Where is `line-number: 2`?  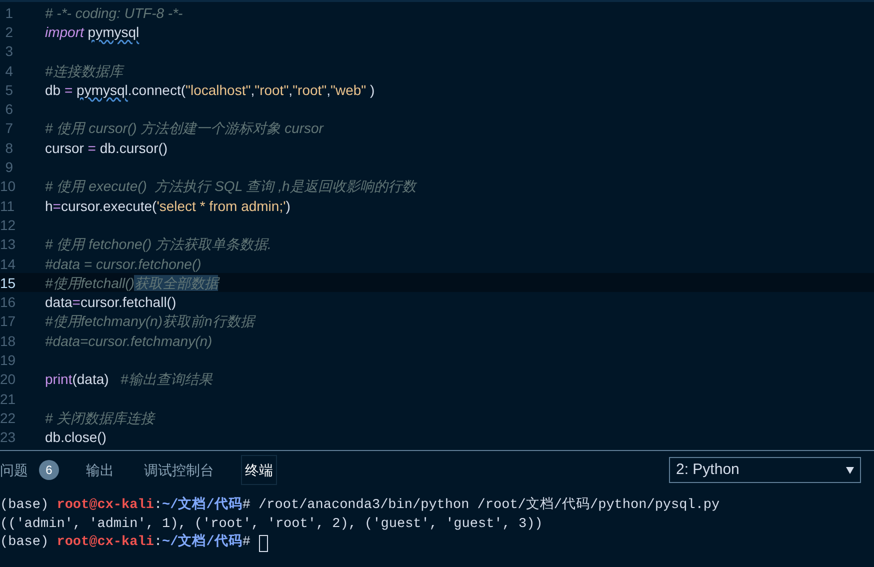
line-number: 2 is located at coordinates (8, 31).